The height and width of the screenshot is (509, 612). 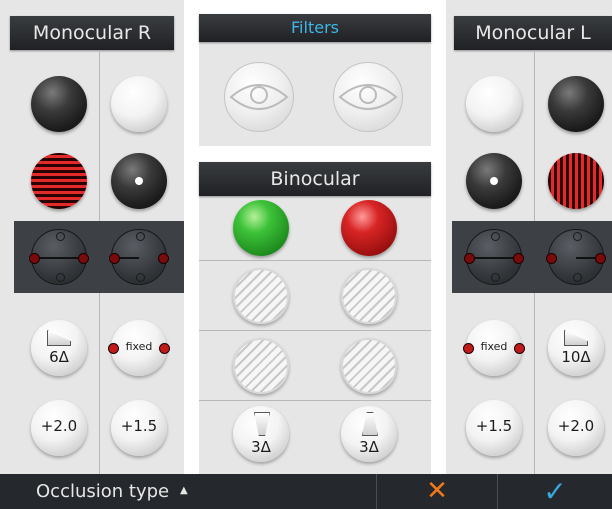 I want to click on l-occluder-white-button, so click(x=494, y=104).